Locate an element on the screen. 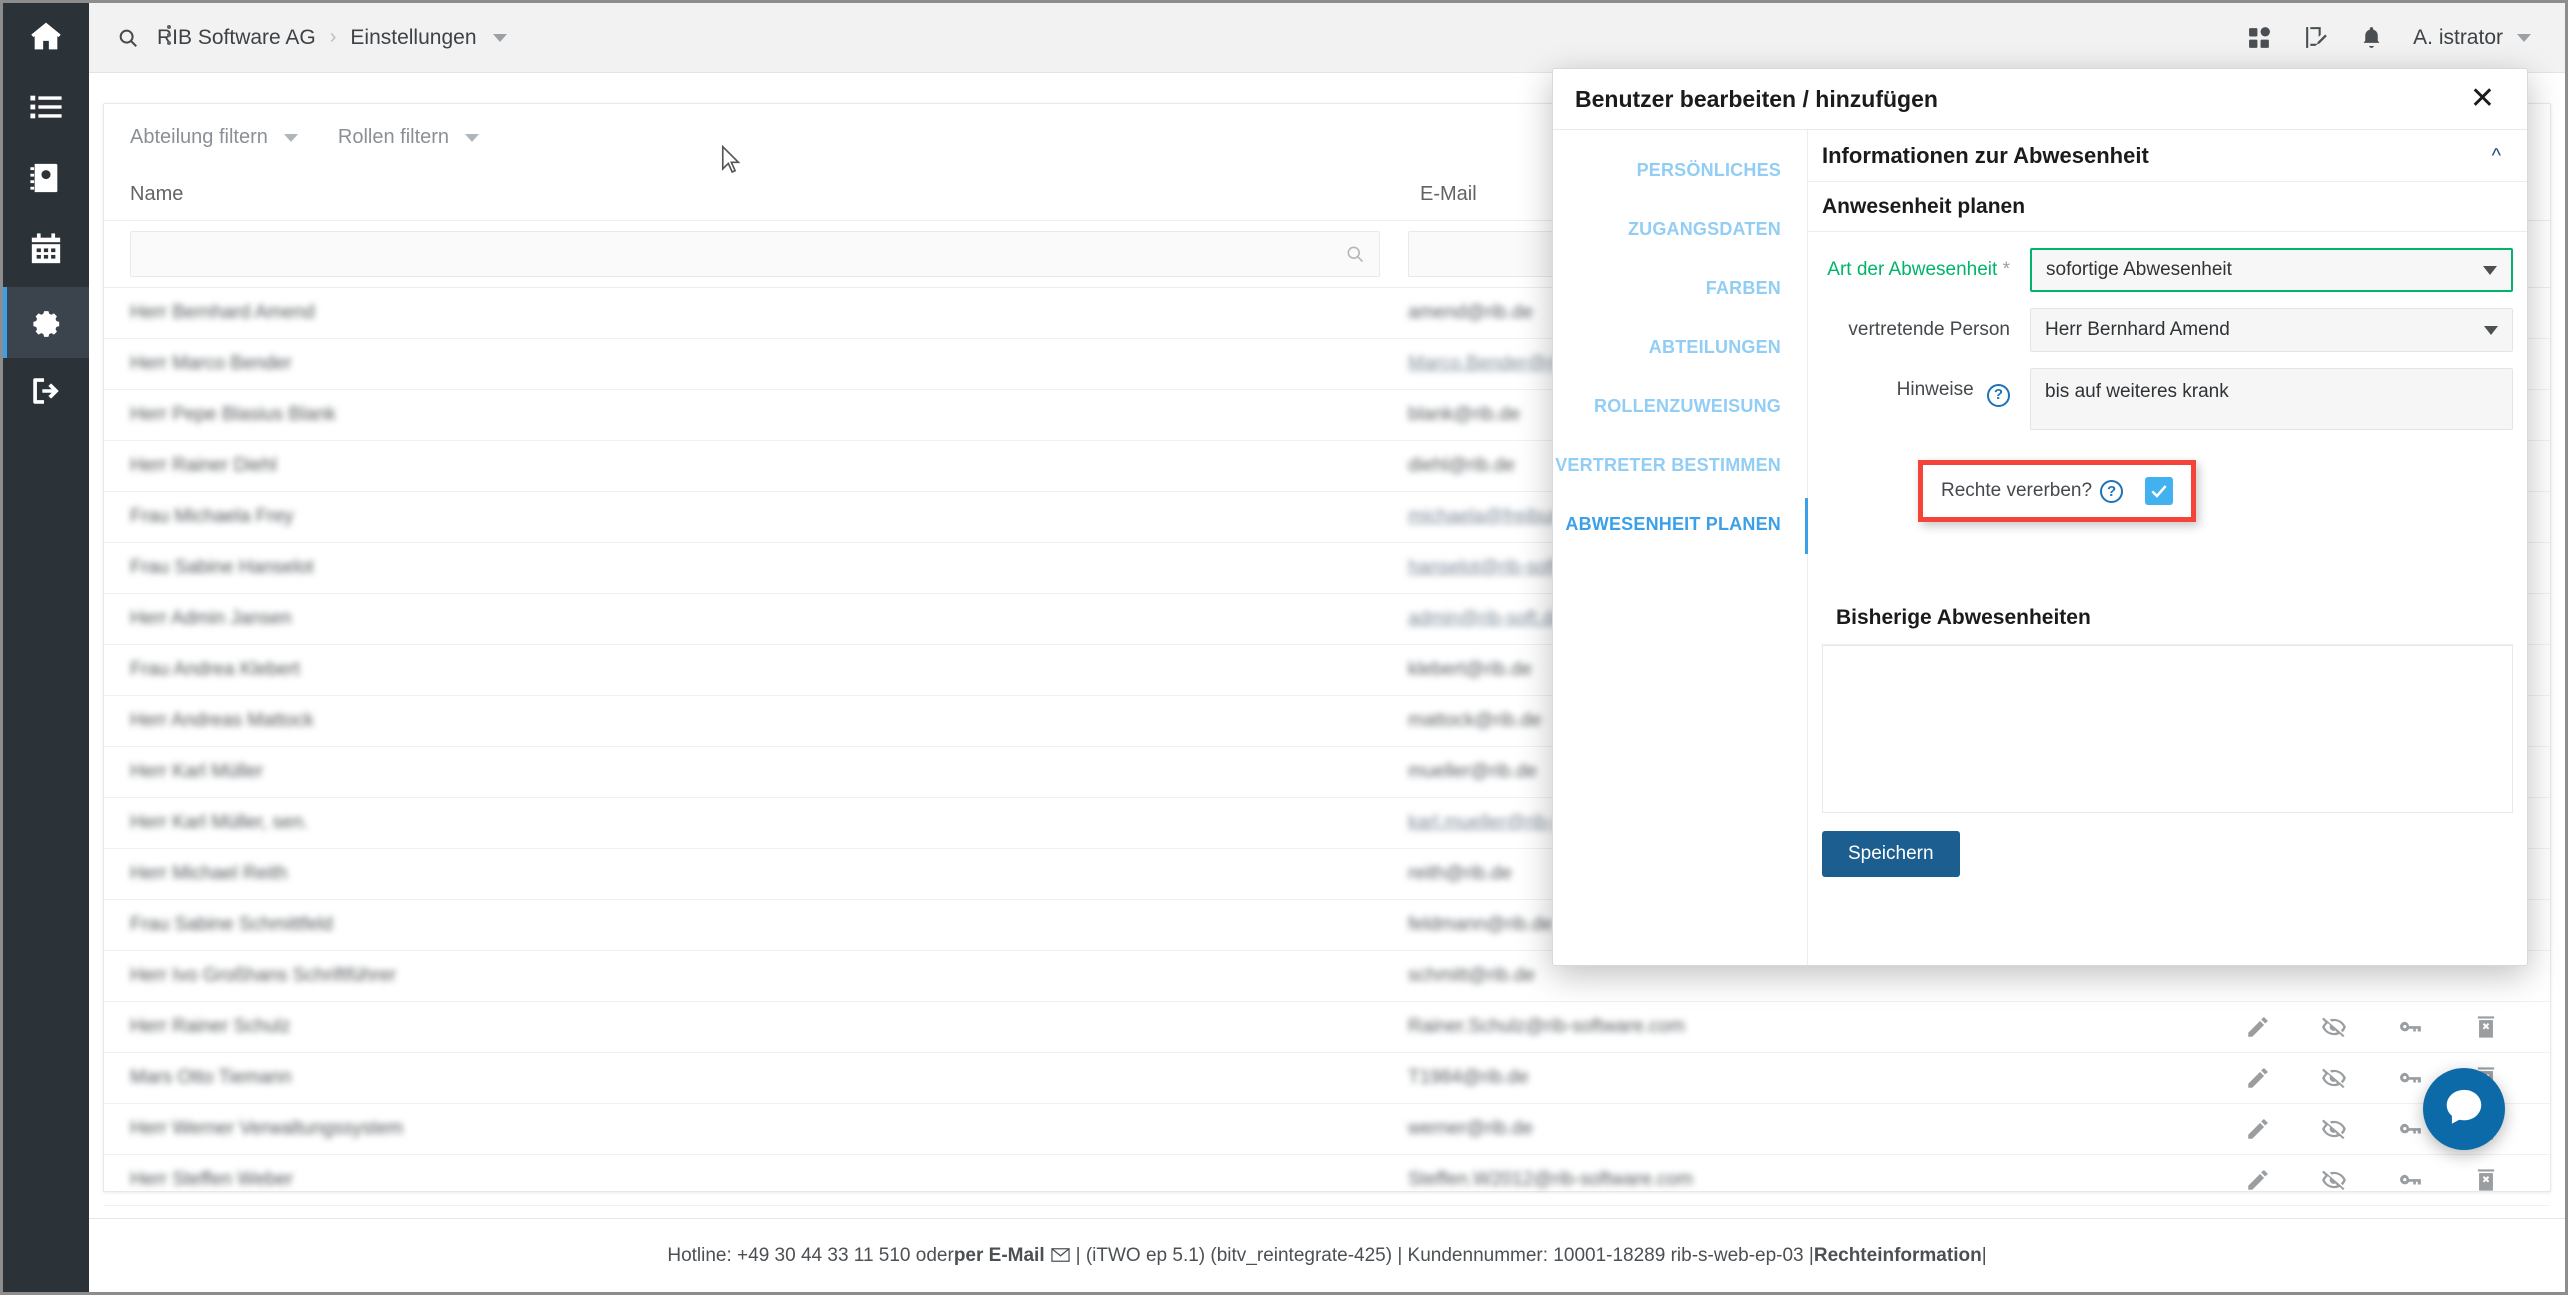  user-email-redacted: blank@rib.de is located at coordinates (1464, 414).